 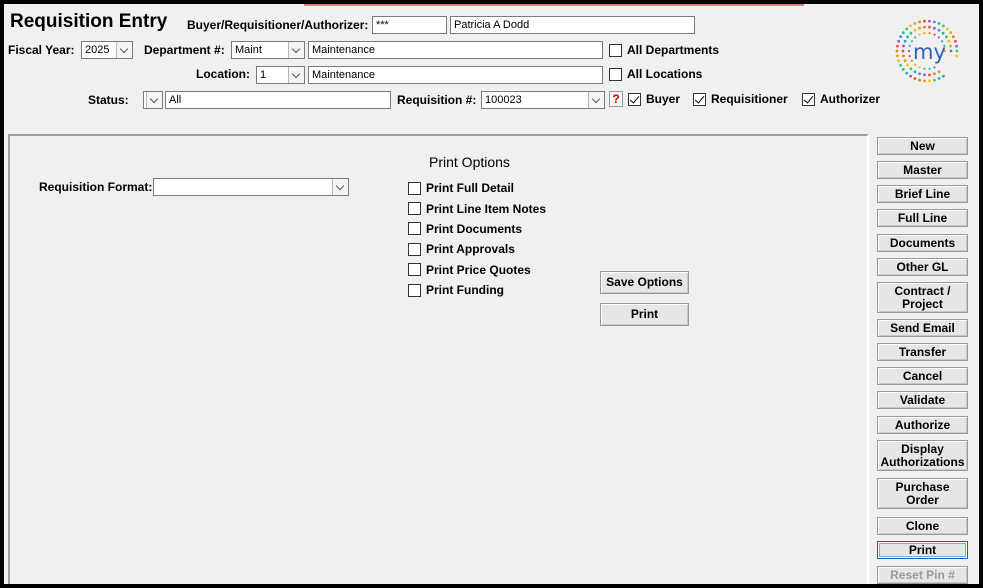 What do you see at coordinates (474, 228) in the screenshot?
I see `print-option-label: Print Documents` at bounding box center [474, 228].